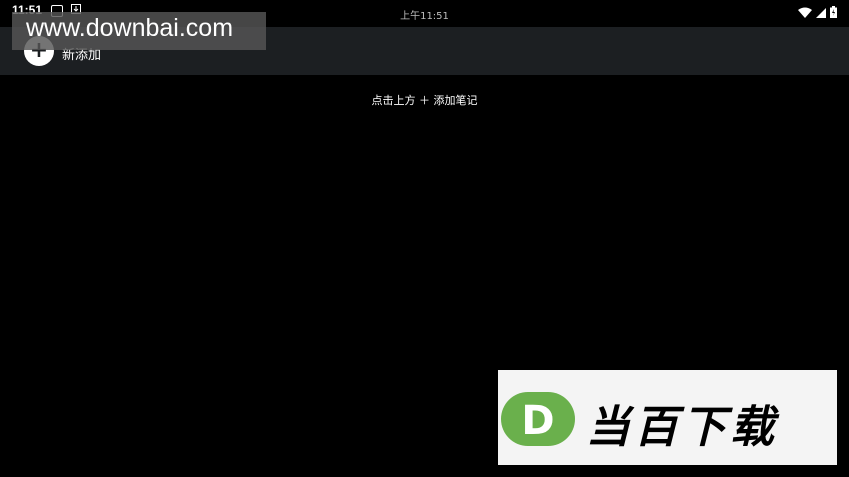  What do you see at coordinates (833, 12) in the screenshot?
I see `battery-icon` at bounding box center [833, 12].